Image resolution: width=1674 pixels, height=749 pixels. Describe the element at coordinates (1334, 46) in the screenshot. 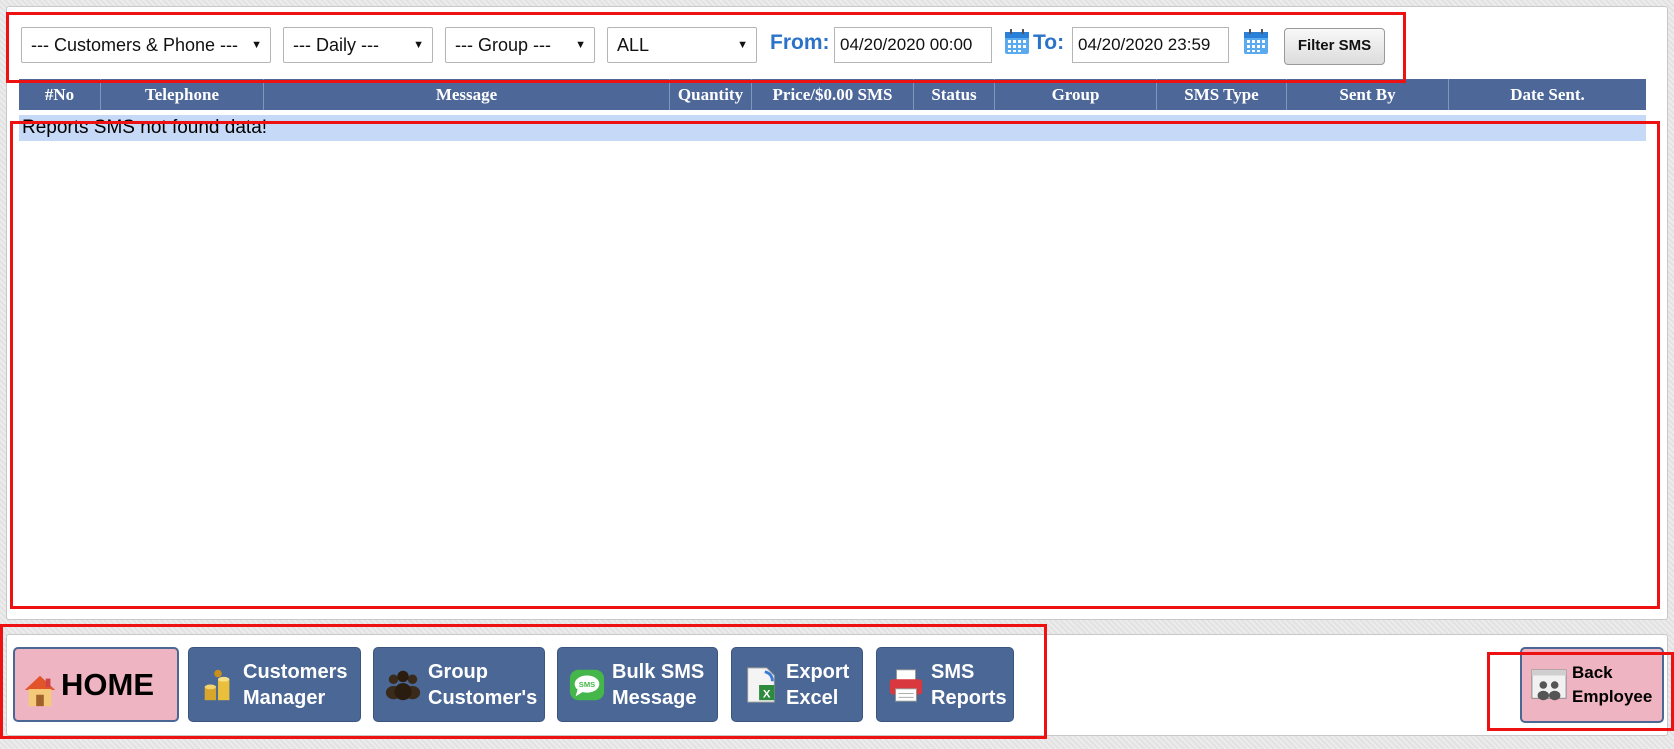

I see `filter-sms-button: Filter SMS` at that location.